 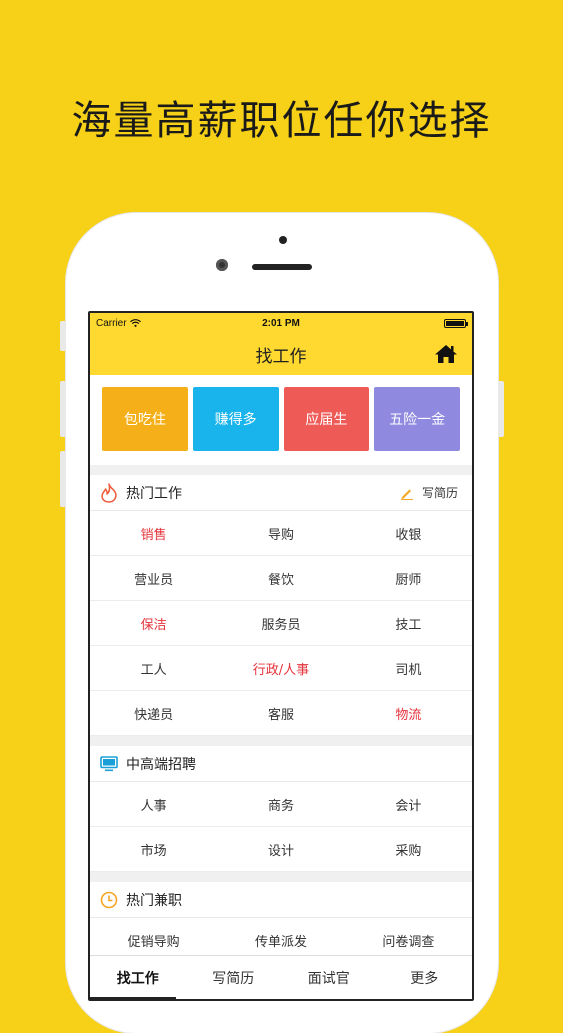 I want to click on job-row: 销售 导购 收银, so click(x=281, y=533).